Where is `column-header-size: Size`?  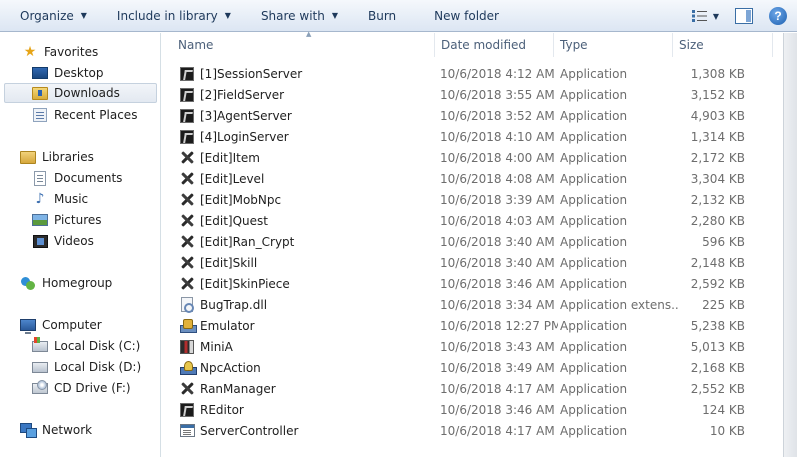
column-header-size: Size is located at coordinates (723, 45).